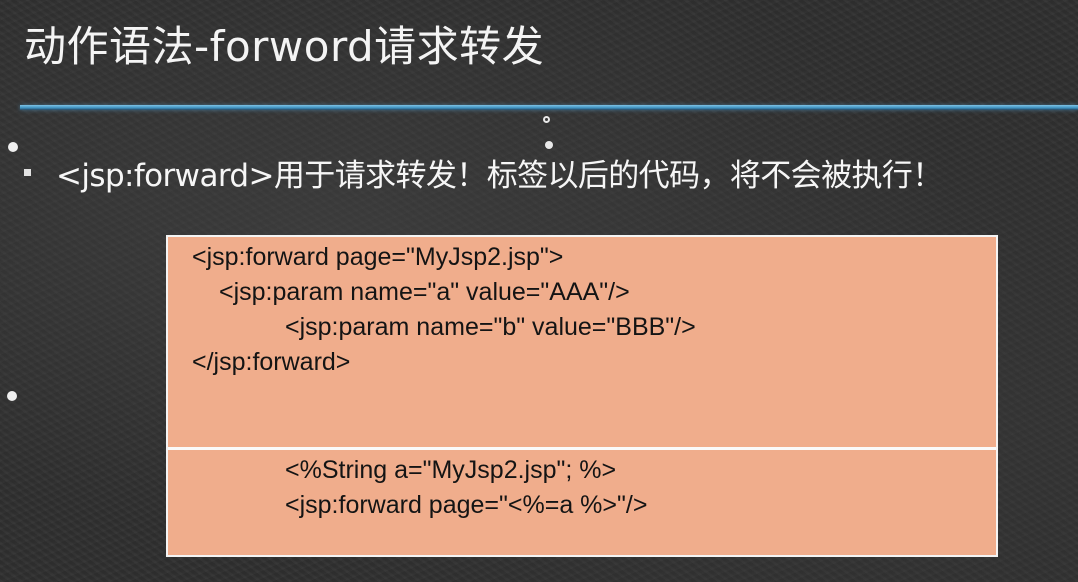 The height and width of the screenshot is (582, 1078). Describe the element at coordinates (546, 119) in the screenshot. I see `pointer-ring-icon` at that location.